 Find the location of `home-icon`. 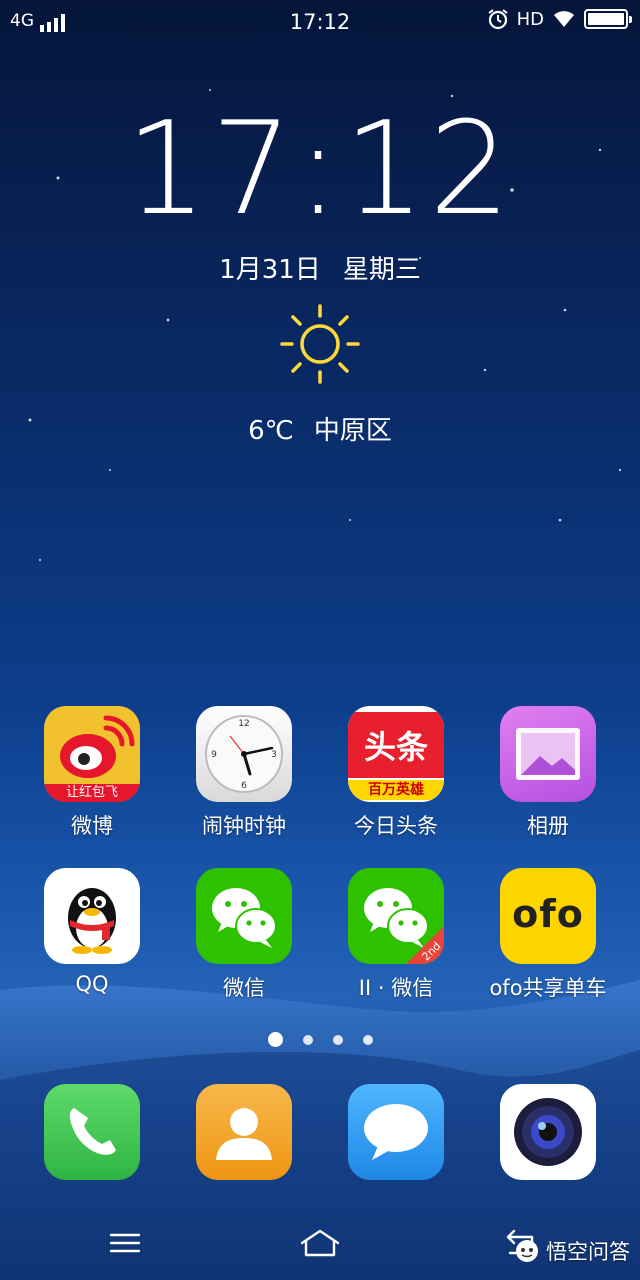

home-icon is located at coordinates (320, 1243).